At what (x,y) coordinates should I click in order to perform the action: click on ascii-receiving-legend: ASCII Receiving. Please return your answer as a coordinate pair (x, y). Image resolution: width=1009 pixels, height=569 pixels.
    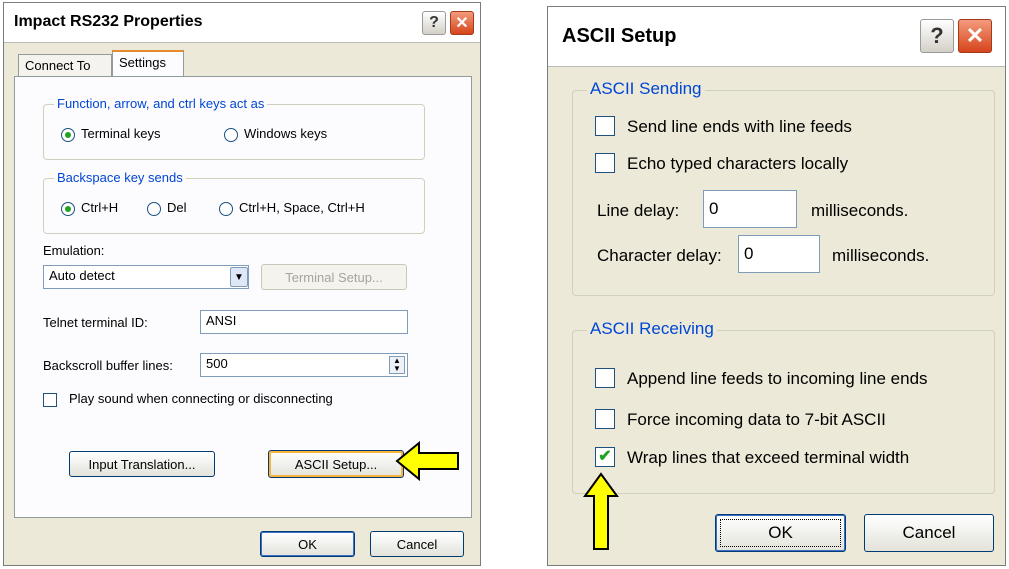
    Looking at the image, I should click on (652, 329).